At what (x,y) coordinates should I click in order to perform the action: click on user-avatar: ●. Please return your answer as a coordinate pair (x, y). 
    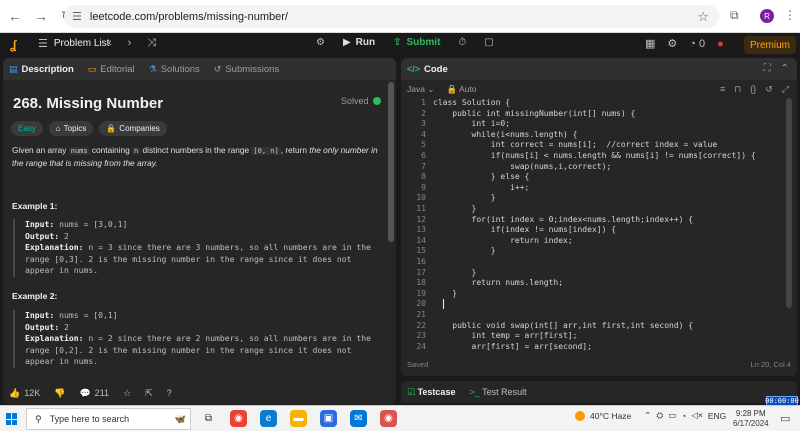
    Looking at the image, I should click on (720, 44).